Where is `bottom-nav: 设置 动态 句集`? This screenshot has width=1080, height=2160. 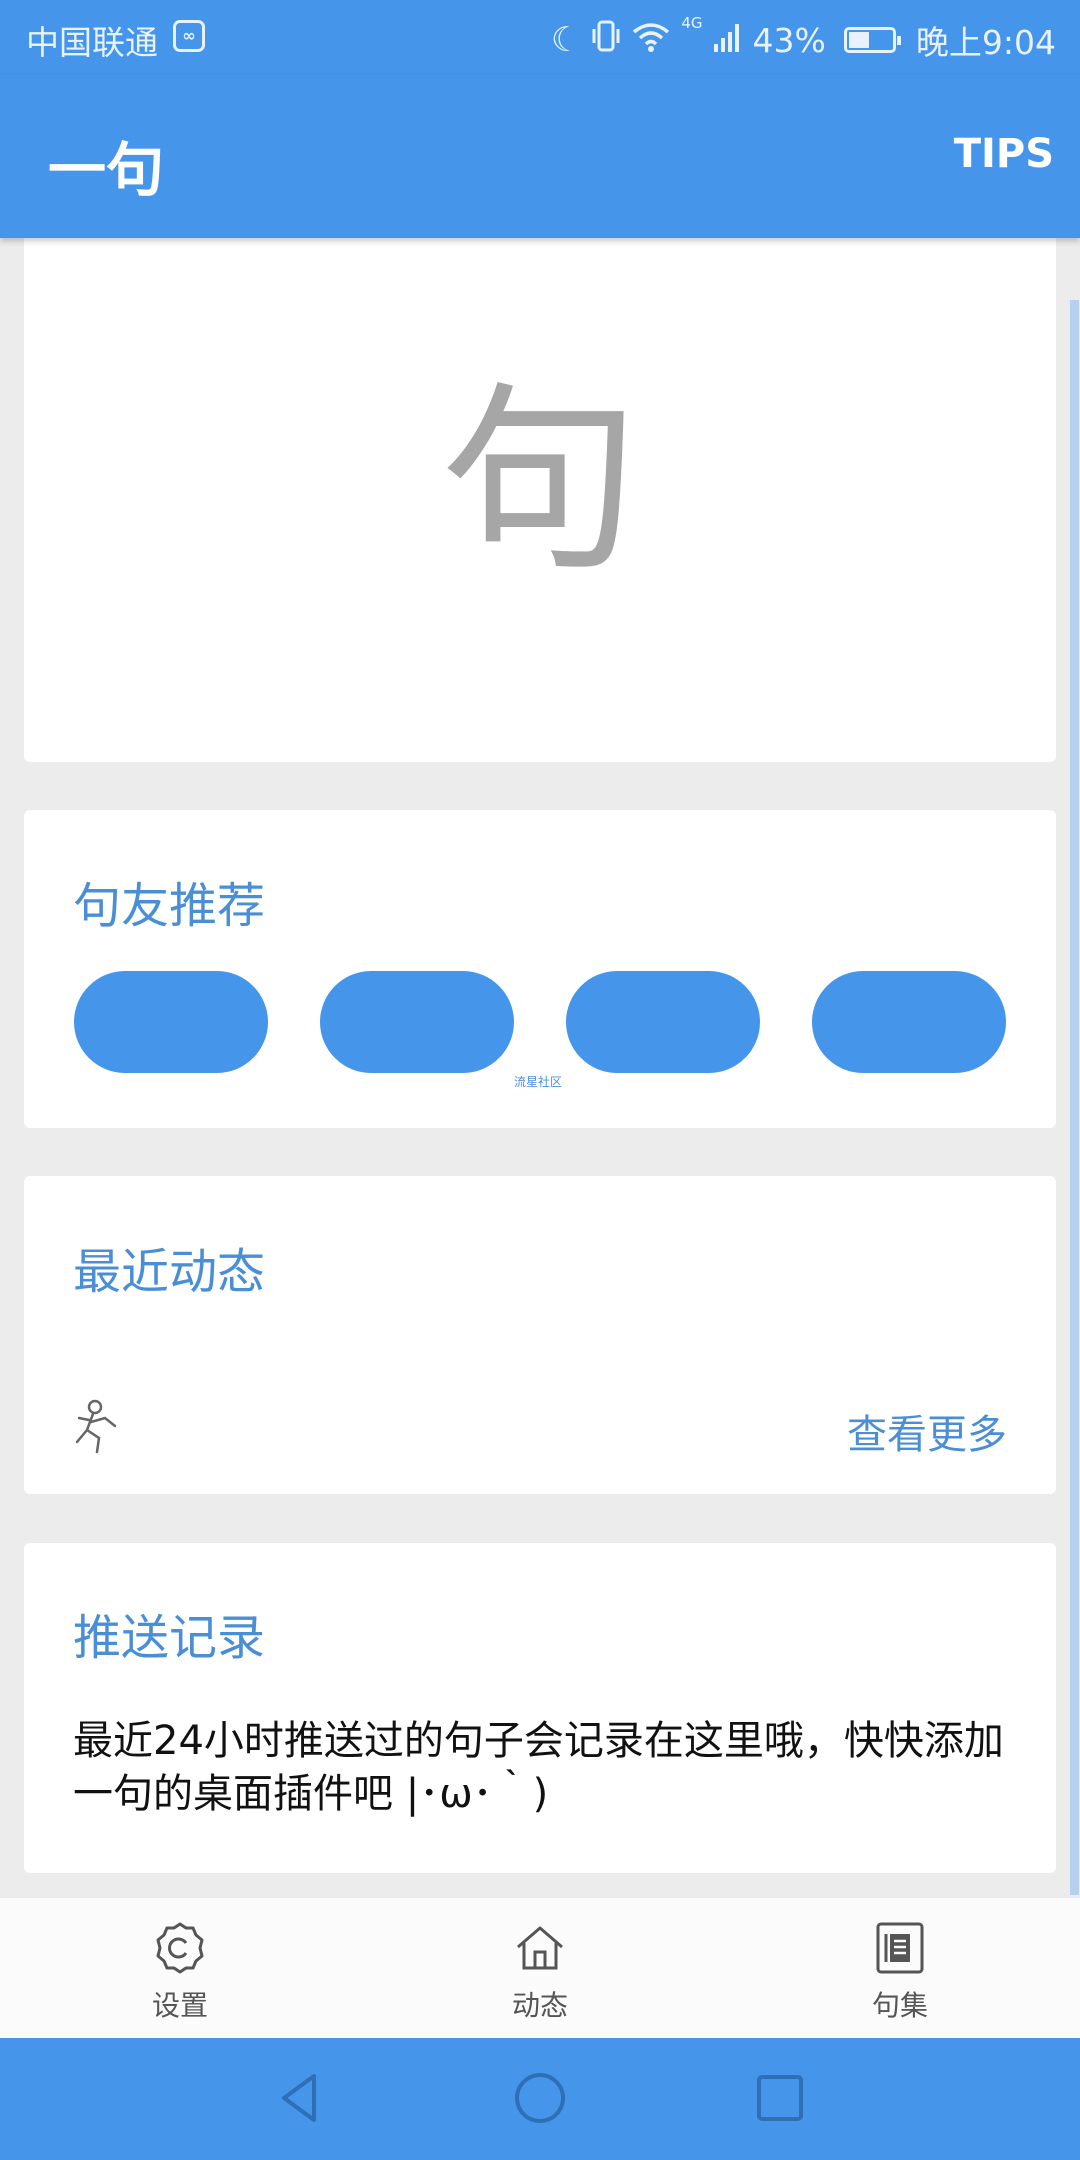
bottom-nav: 设置 动态 句集 is located at coordinates (540, 1968).